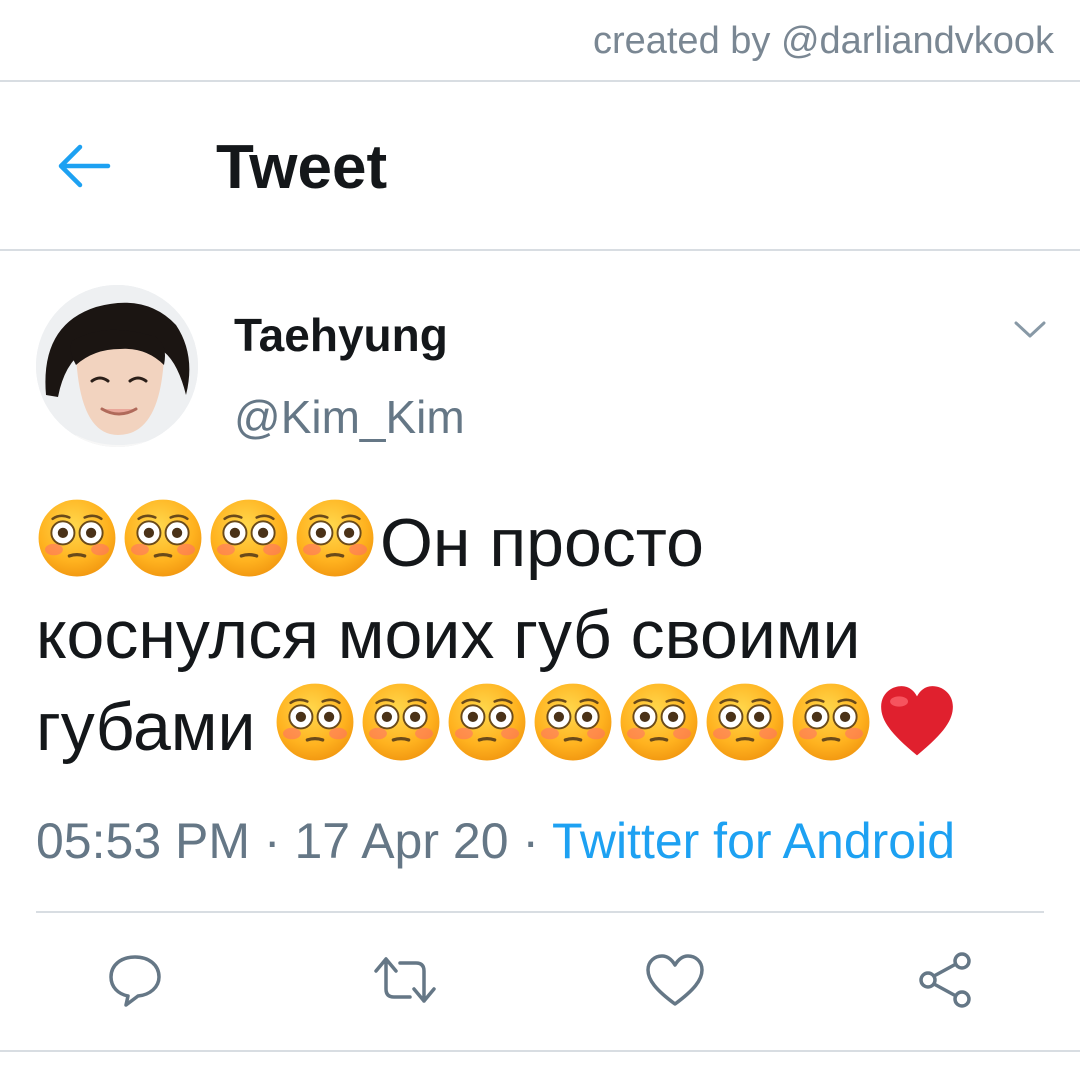 This screenshot has height=1072, width=1080. What do you see at coordinates (917, 722) in the screenshot?
I see `red-heart-emoji` at bounding box center [917, 722].